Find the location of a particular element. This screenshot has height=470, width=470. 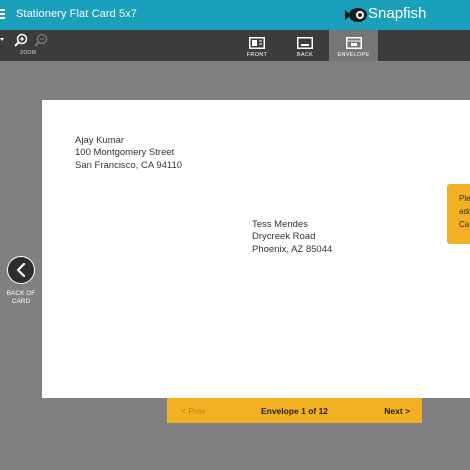

tooltip-line: Ple is located at coordinates (464, 198).